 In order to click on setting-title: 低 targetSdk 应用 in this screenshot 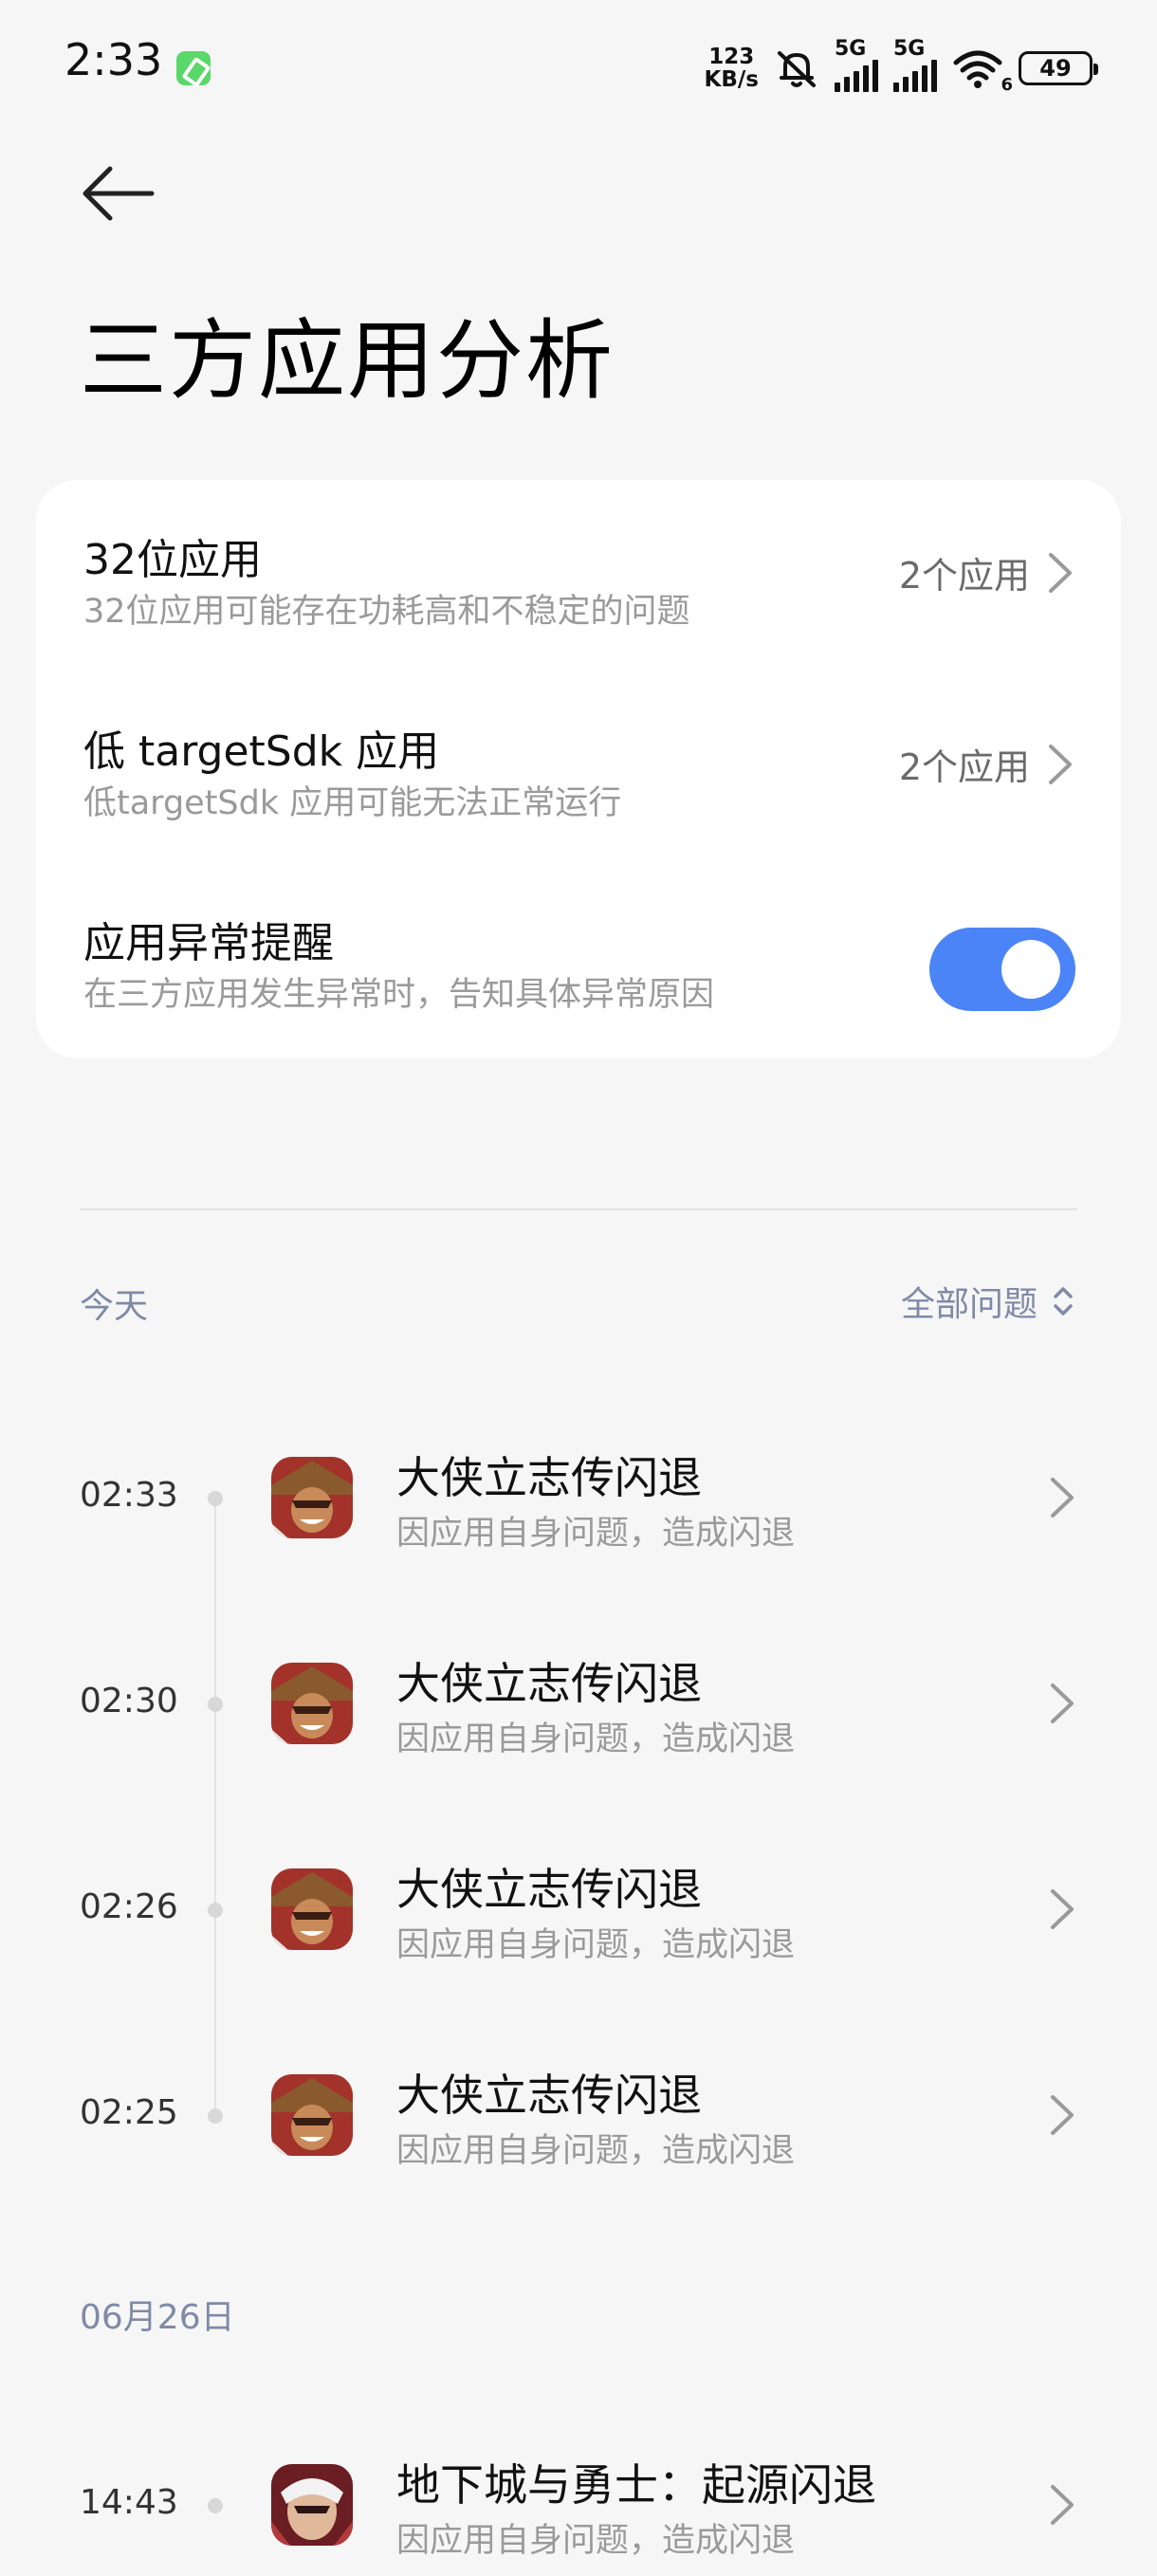, I will do `click(261, 751)`.